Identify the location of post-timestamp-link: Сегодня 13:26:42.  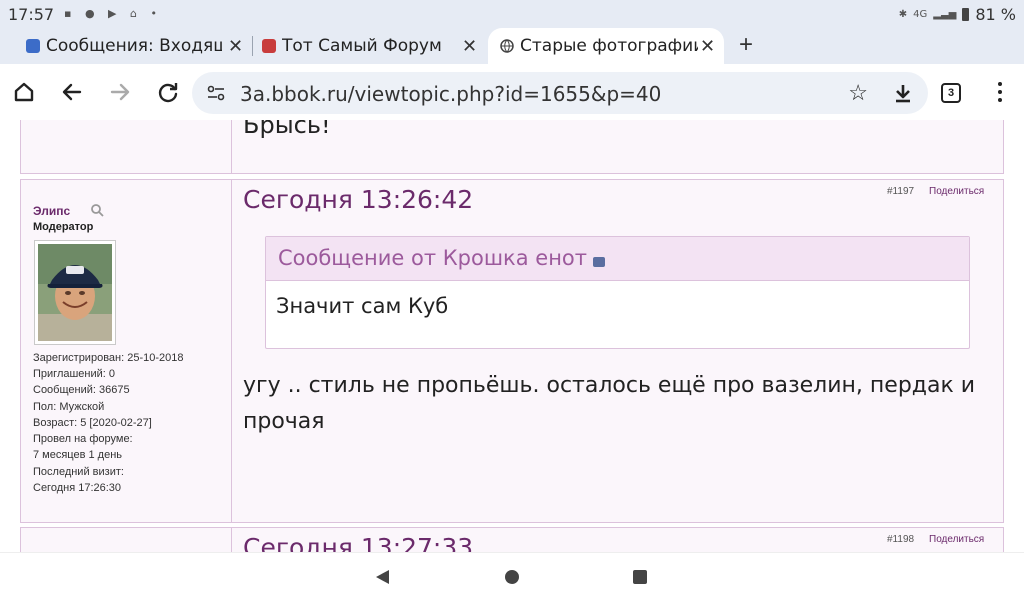
(358, 199).